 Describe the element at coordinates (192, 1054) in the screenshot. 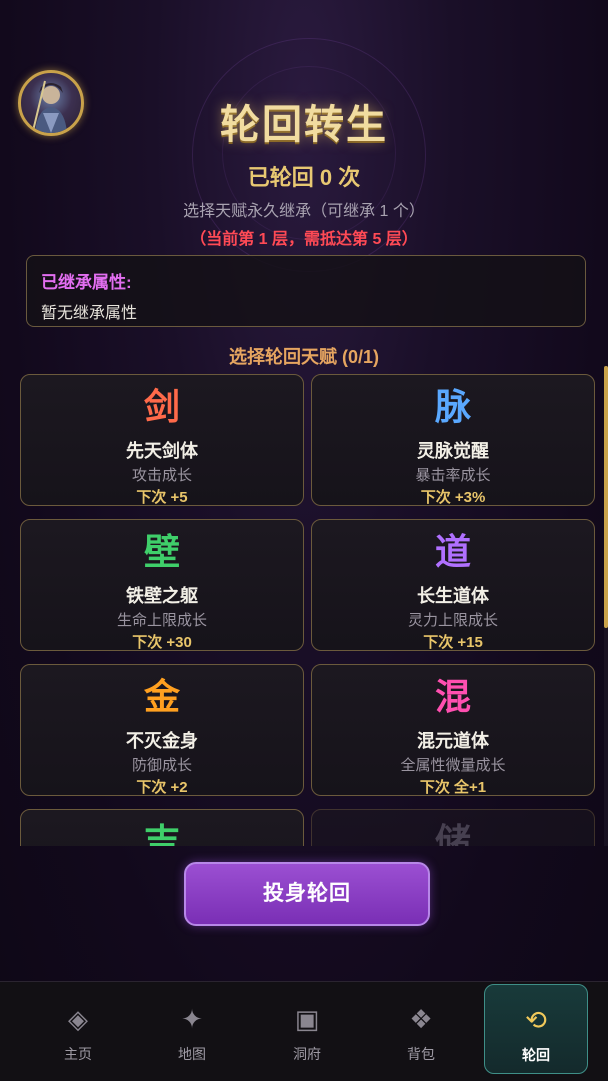

I see `nav-label: 地图` at that location.